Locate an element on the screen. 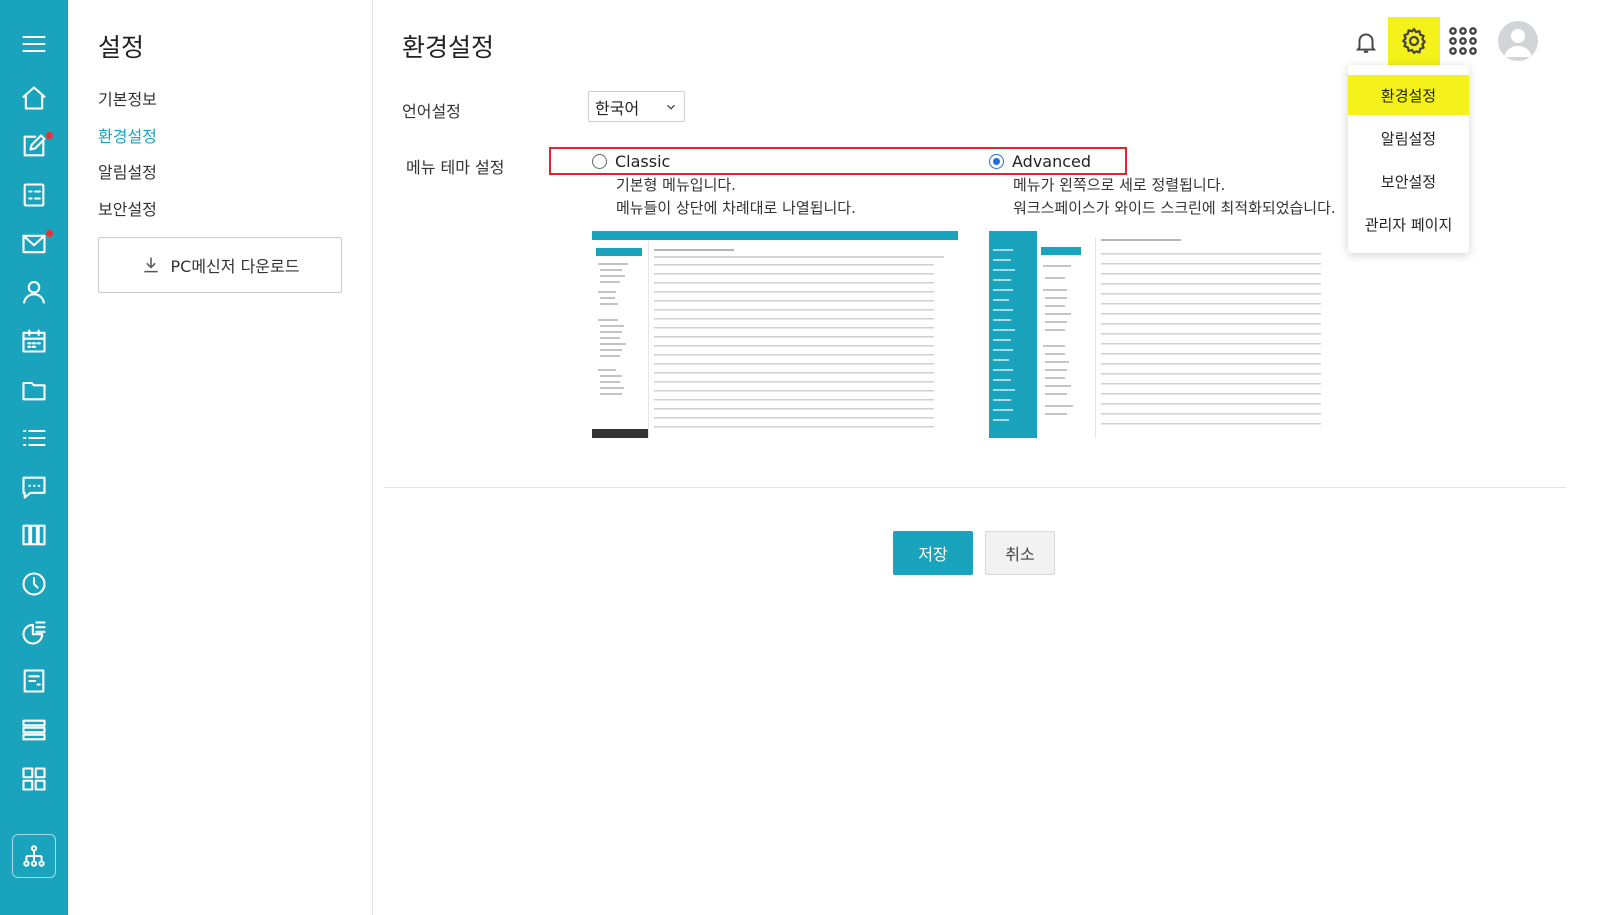 This screenshot has height=915, width=1610. user-icon is located at coordinates (34, 292).